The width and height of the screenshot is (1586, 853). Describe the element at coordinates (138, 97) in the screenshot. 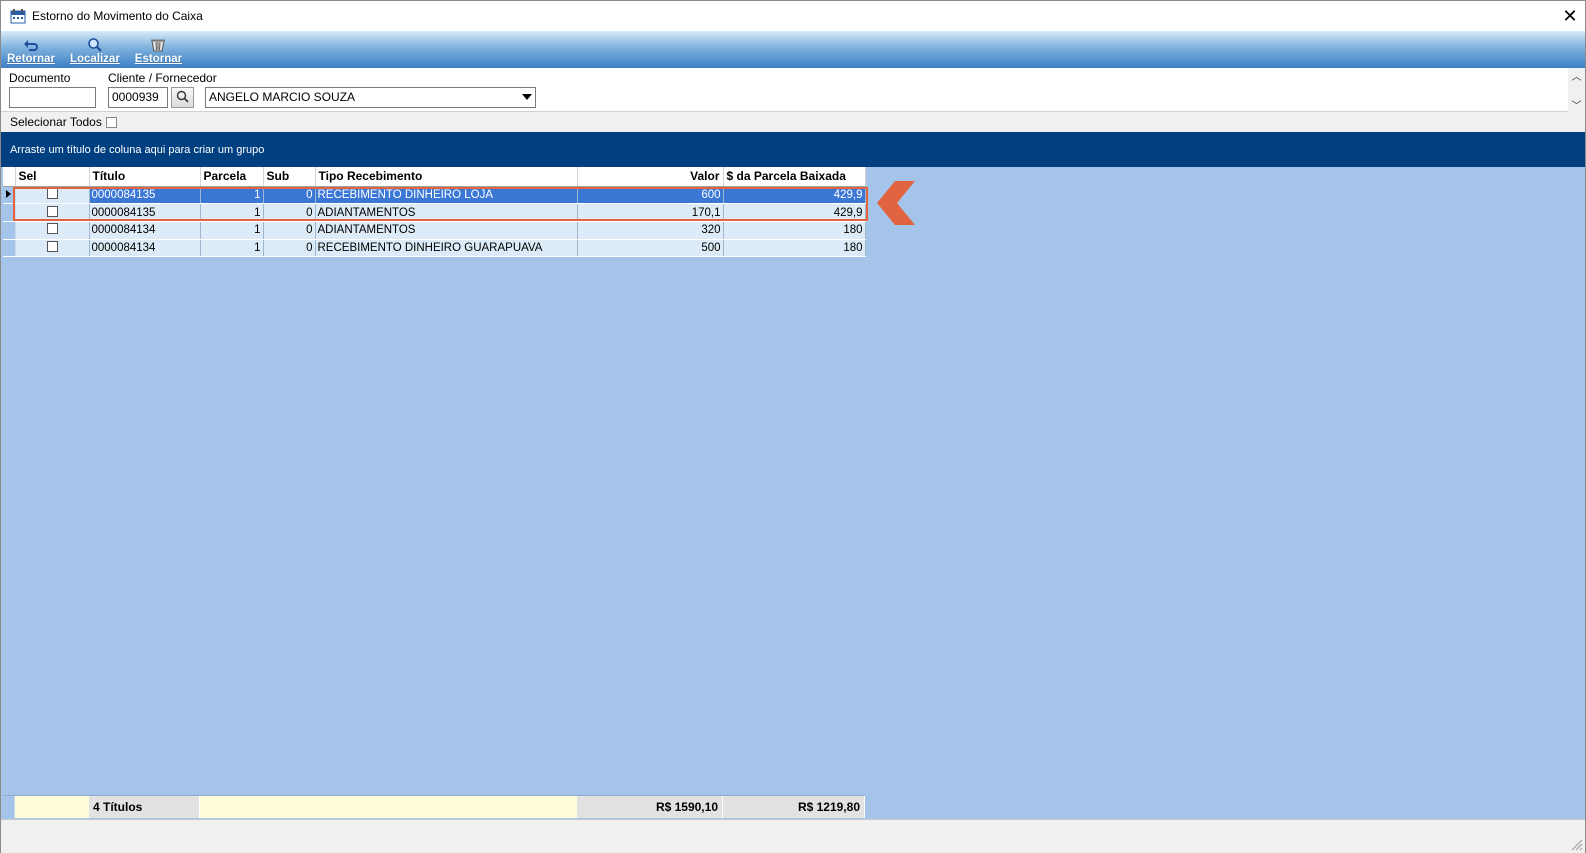

I see `cliente-code-input: 0000939` at that location.